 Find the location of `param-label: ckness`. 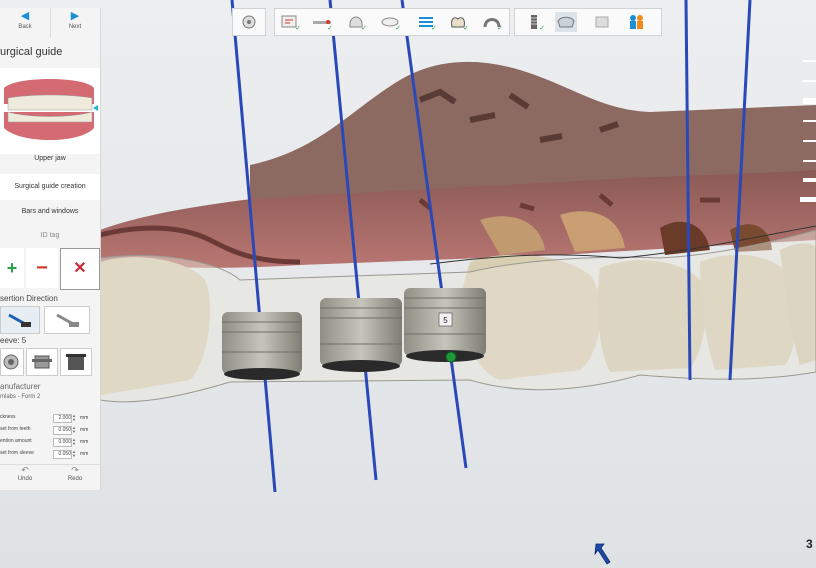

param-label: ckness is located at coordinates (8, 417).